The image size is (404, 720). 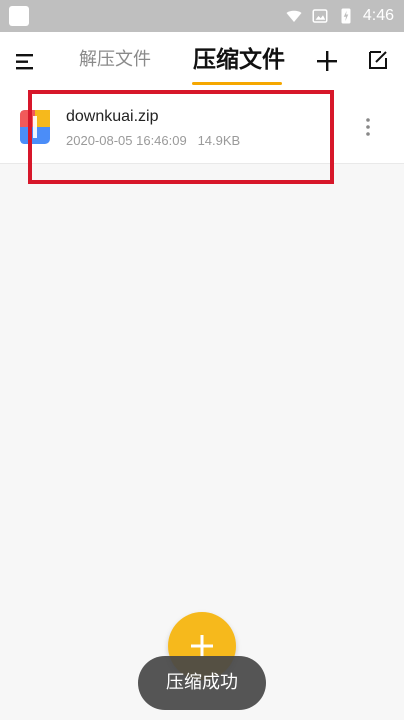 What do you see at coordinates (35, 127) in the screenshot?
I see `zip-file-icon` at bounding box center [35, 127].